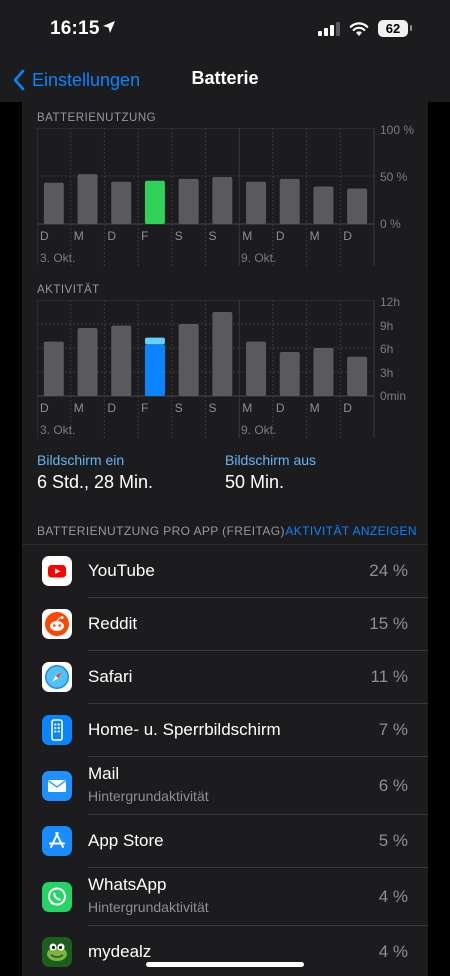  Describe the element at coordinates (387, 373) in the screenshot. I see `activity-y-label-3h: 3h` at that location.